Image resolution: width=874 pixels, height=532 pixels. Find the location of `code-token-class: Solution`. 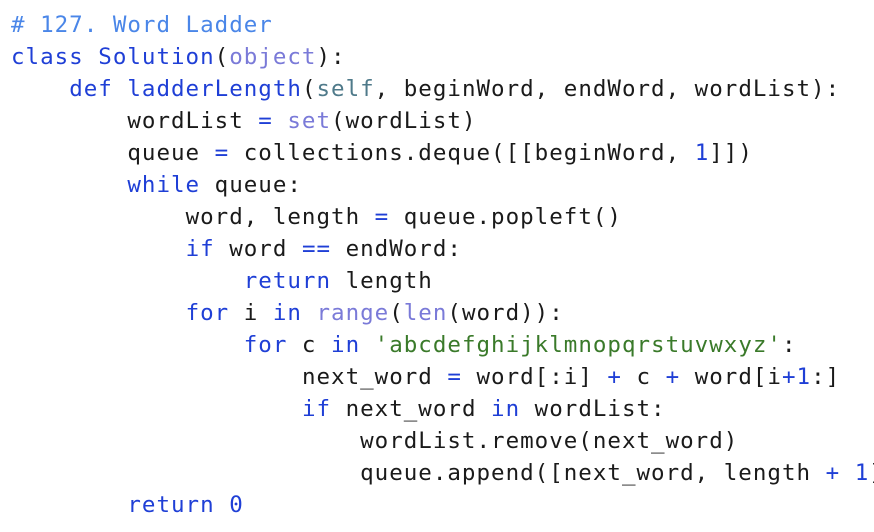

code-token-class: Solution is located at coordinates (156, 57).